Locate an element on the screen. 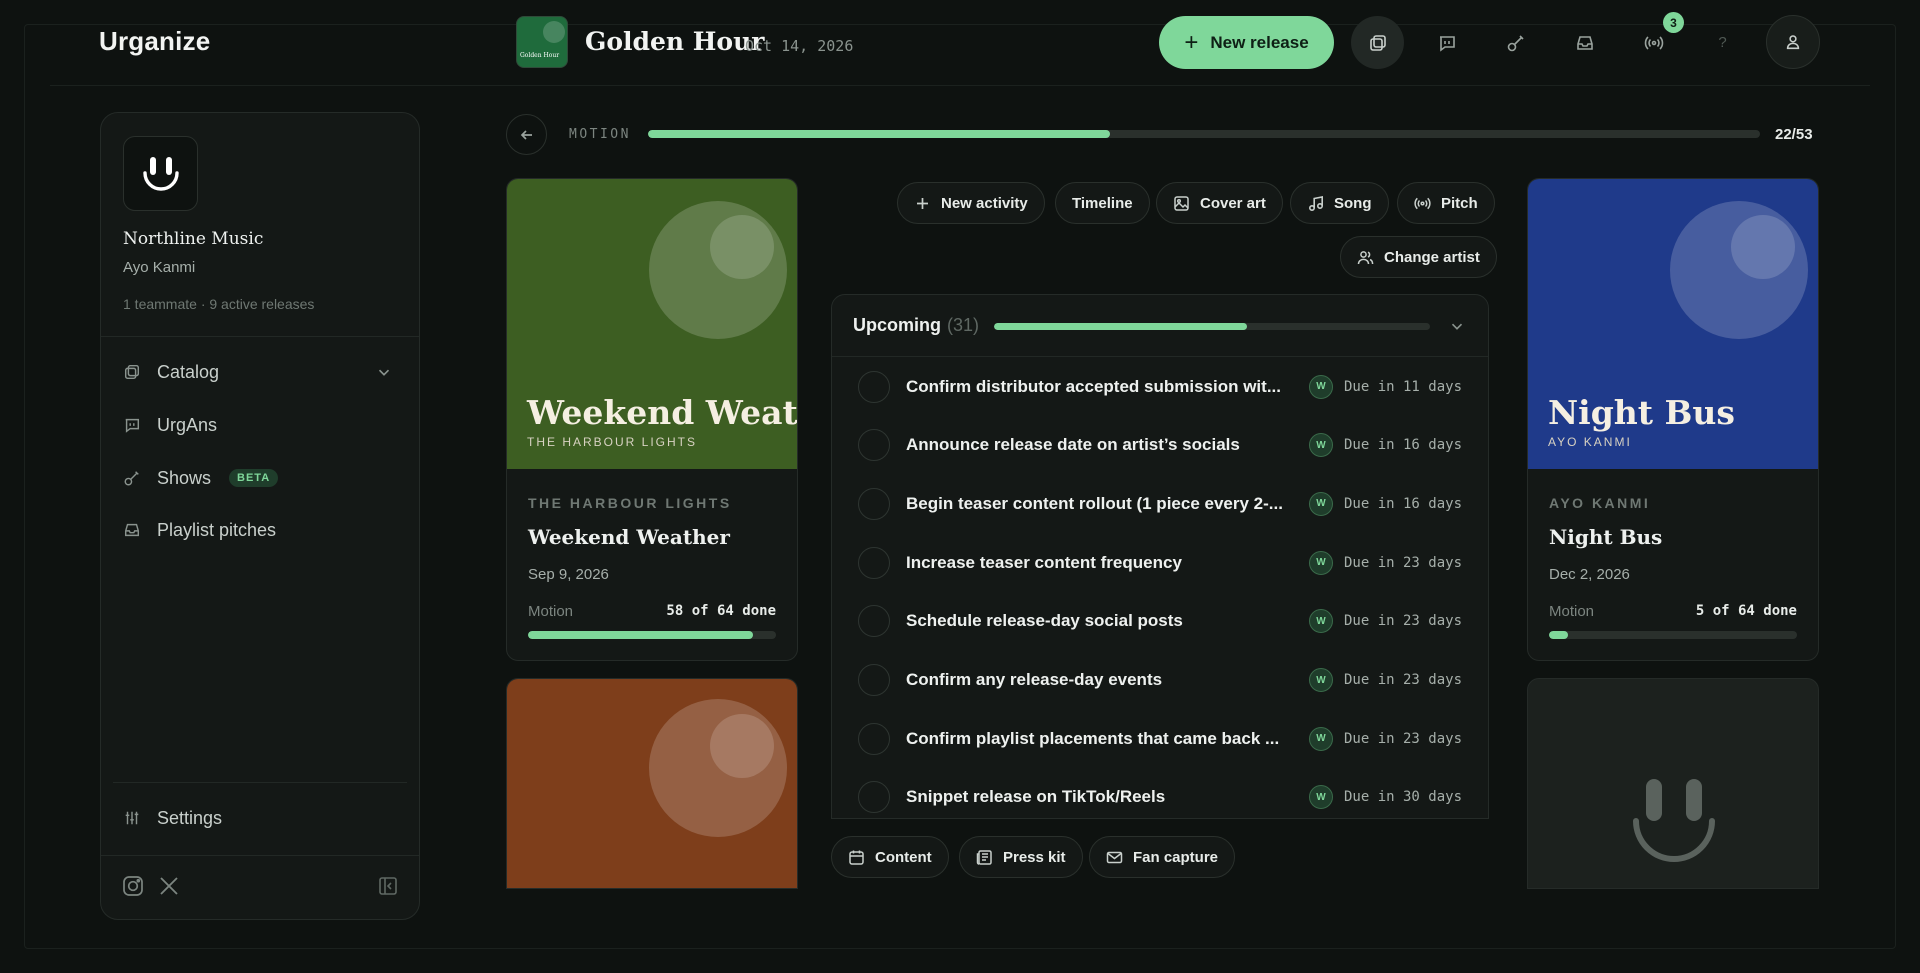  chip-label: Change artist is located at coordinates (1432, 257).